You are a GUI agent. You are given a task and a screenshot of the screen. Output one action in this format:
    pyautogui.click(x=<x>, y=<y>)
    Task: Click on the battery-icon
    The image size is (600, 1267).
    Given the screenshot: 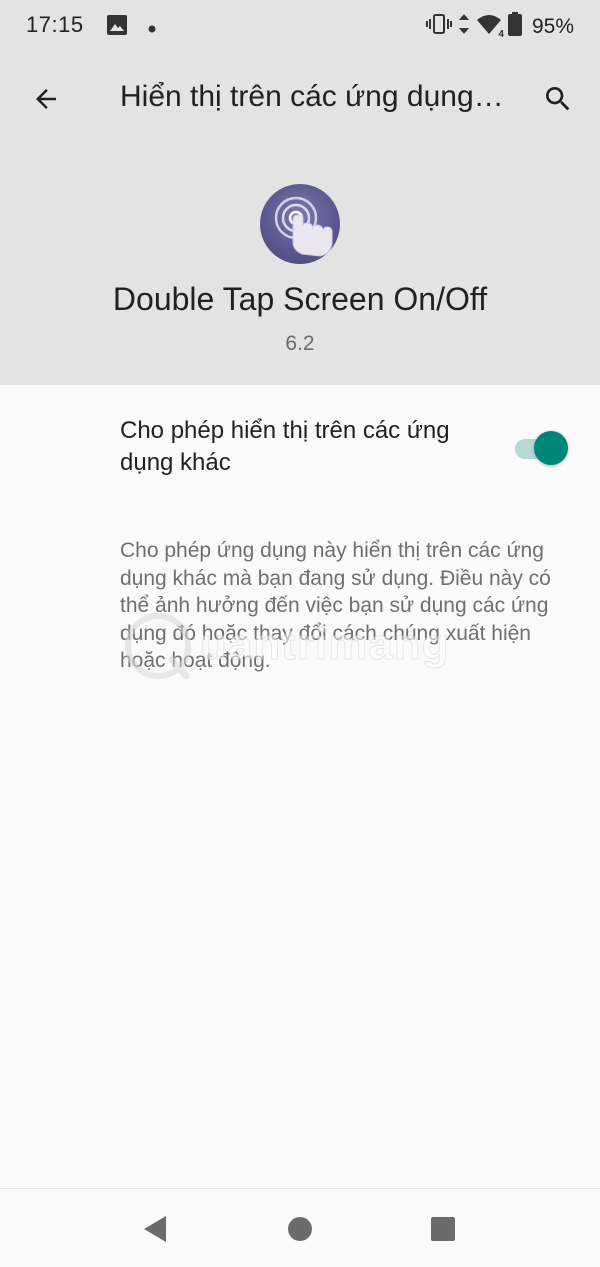 What is the action you would take?
    pyautogui.click(x=514, y=26)
    